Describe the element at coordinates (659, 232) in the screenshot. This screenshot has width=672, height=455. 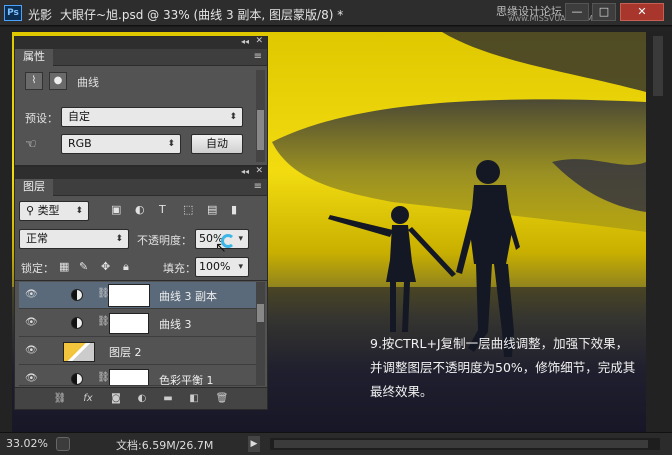
I see `canvas-vertical-scrollbar` at that location.